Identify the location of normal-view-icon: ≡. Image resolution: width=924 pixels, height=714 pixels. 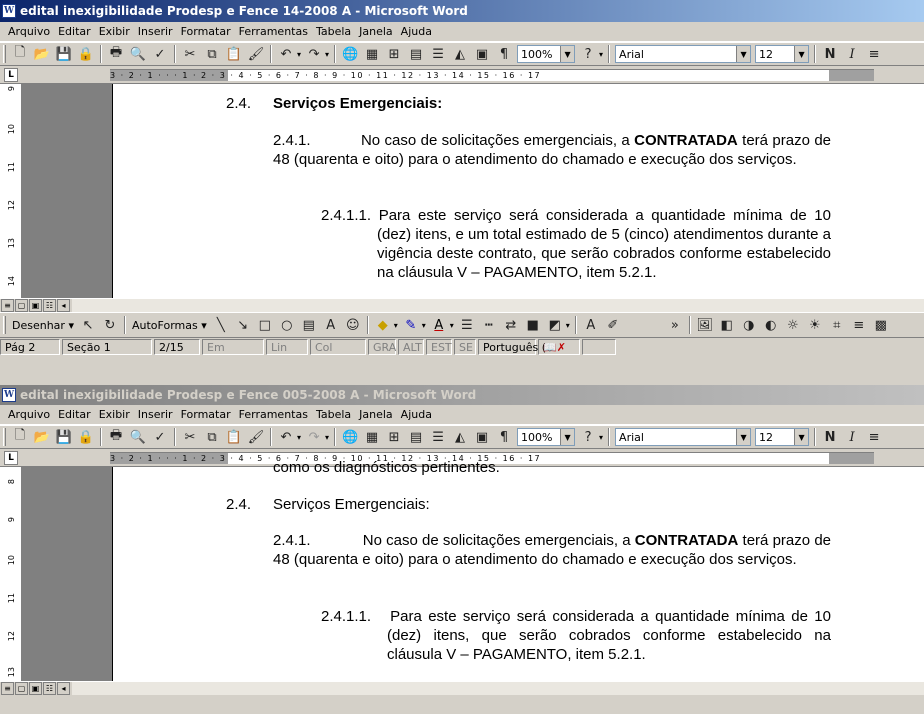
(7, 305).